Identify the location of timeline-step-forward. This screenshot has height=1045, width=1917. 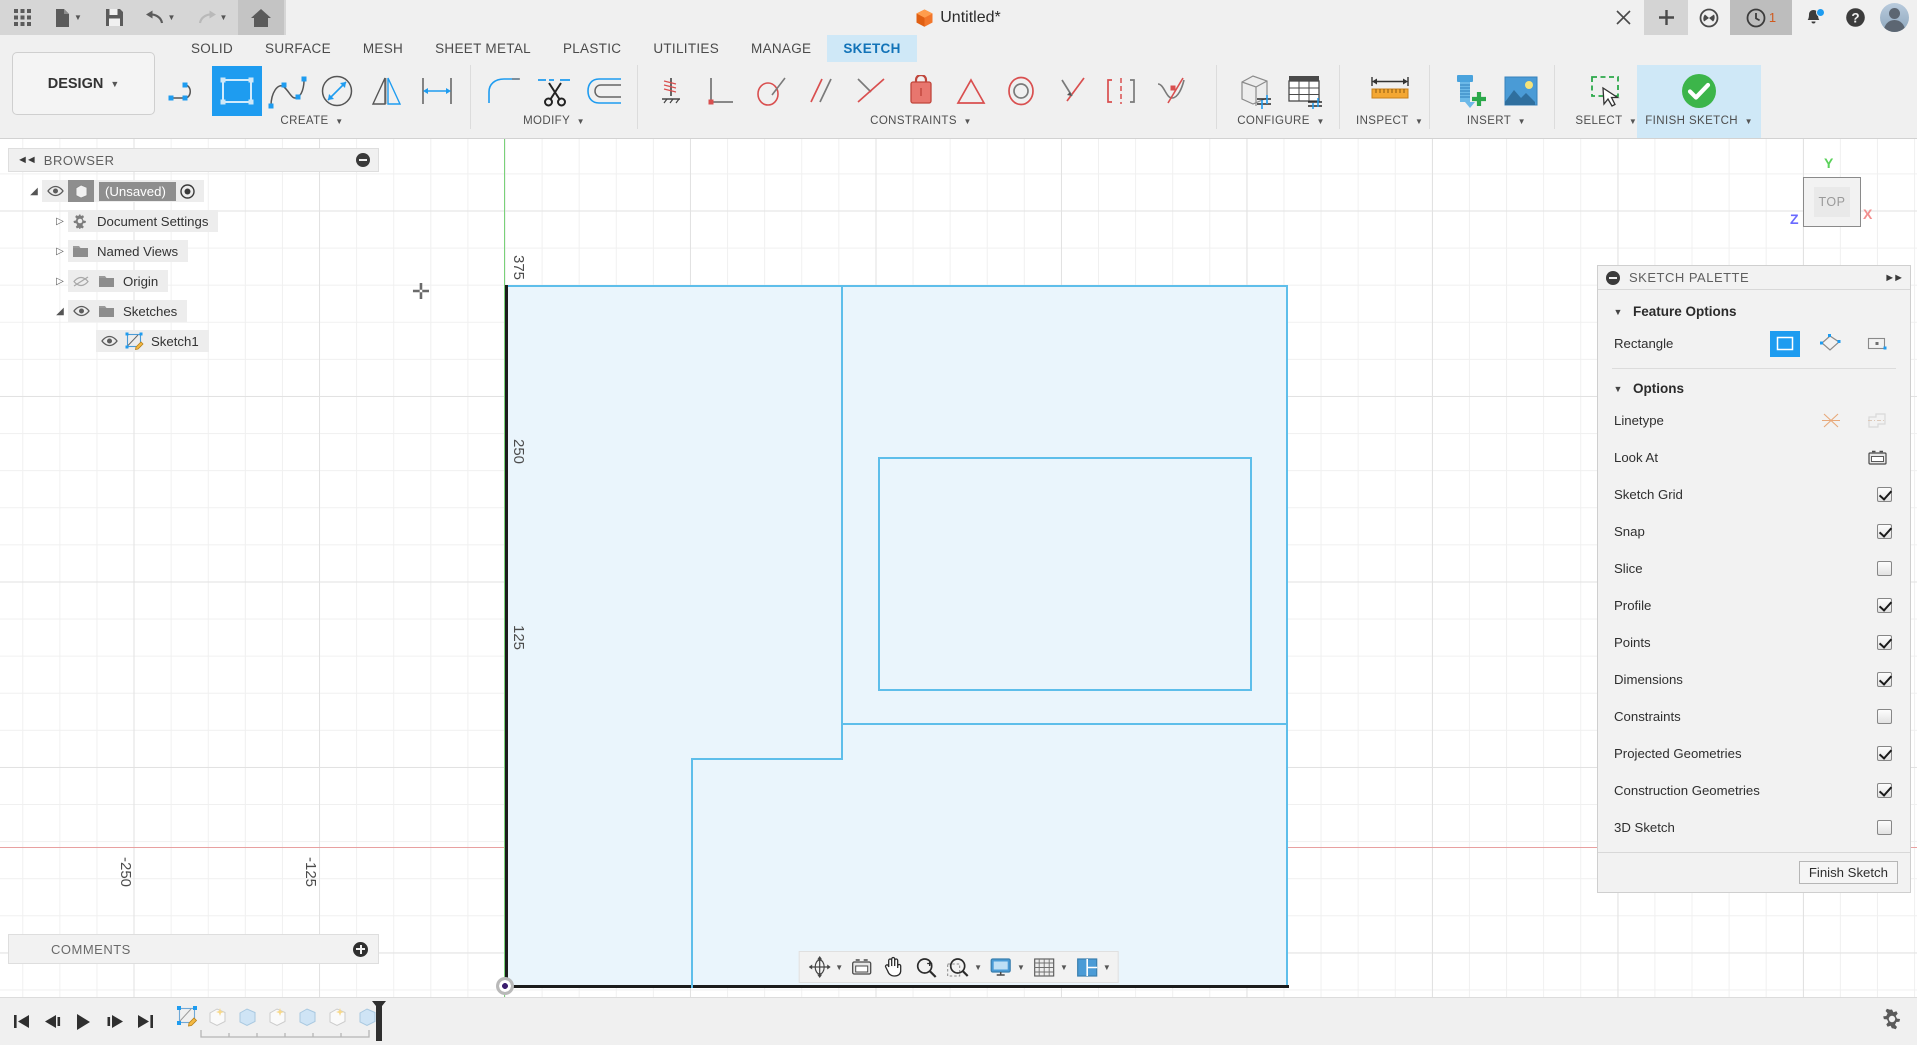
(114, 1022).